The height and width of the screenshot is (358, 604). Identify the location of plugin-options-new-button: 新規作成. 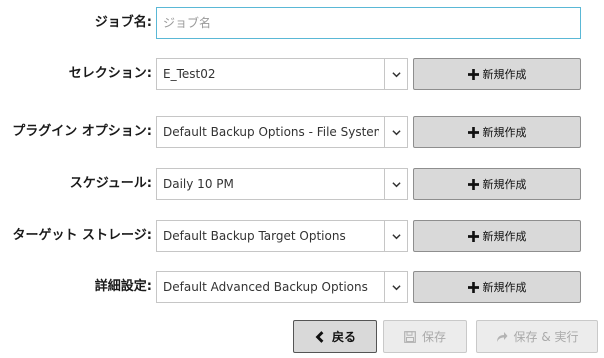
(497, 132).